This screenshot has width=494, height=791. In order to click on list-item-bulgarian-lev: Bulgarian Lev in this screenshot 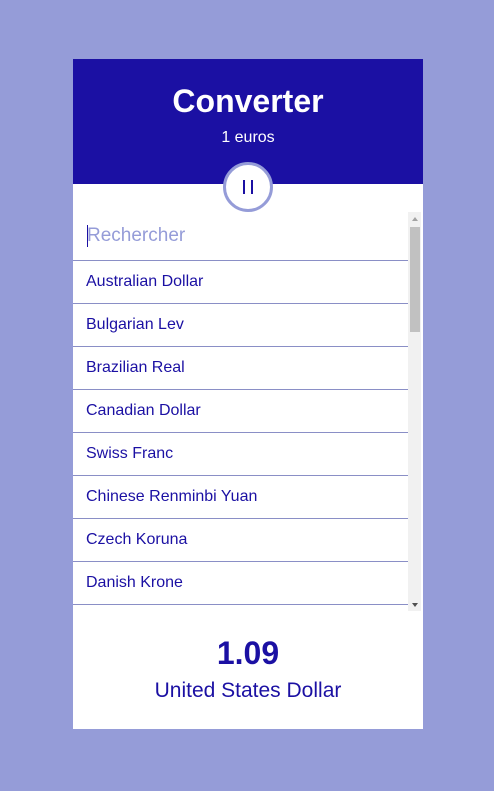, I will do `click(240, 325)`.